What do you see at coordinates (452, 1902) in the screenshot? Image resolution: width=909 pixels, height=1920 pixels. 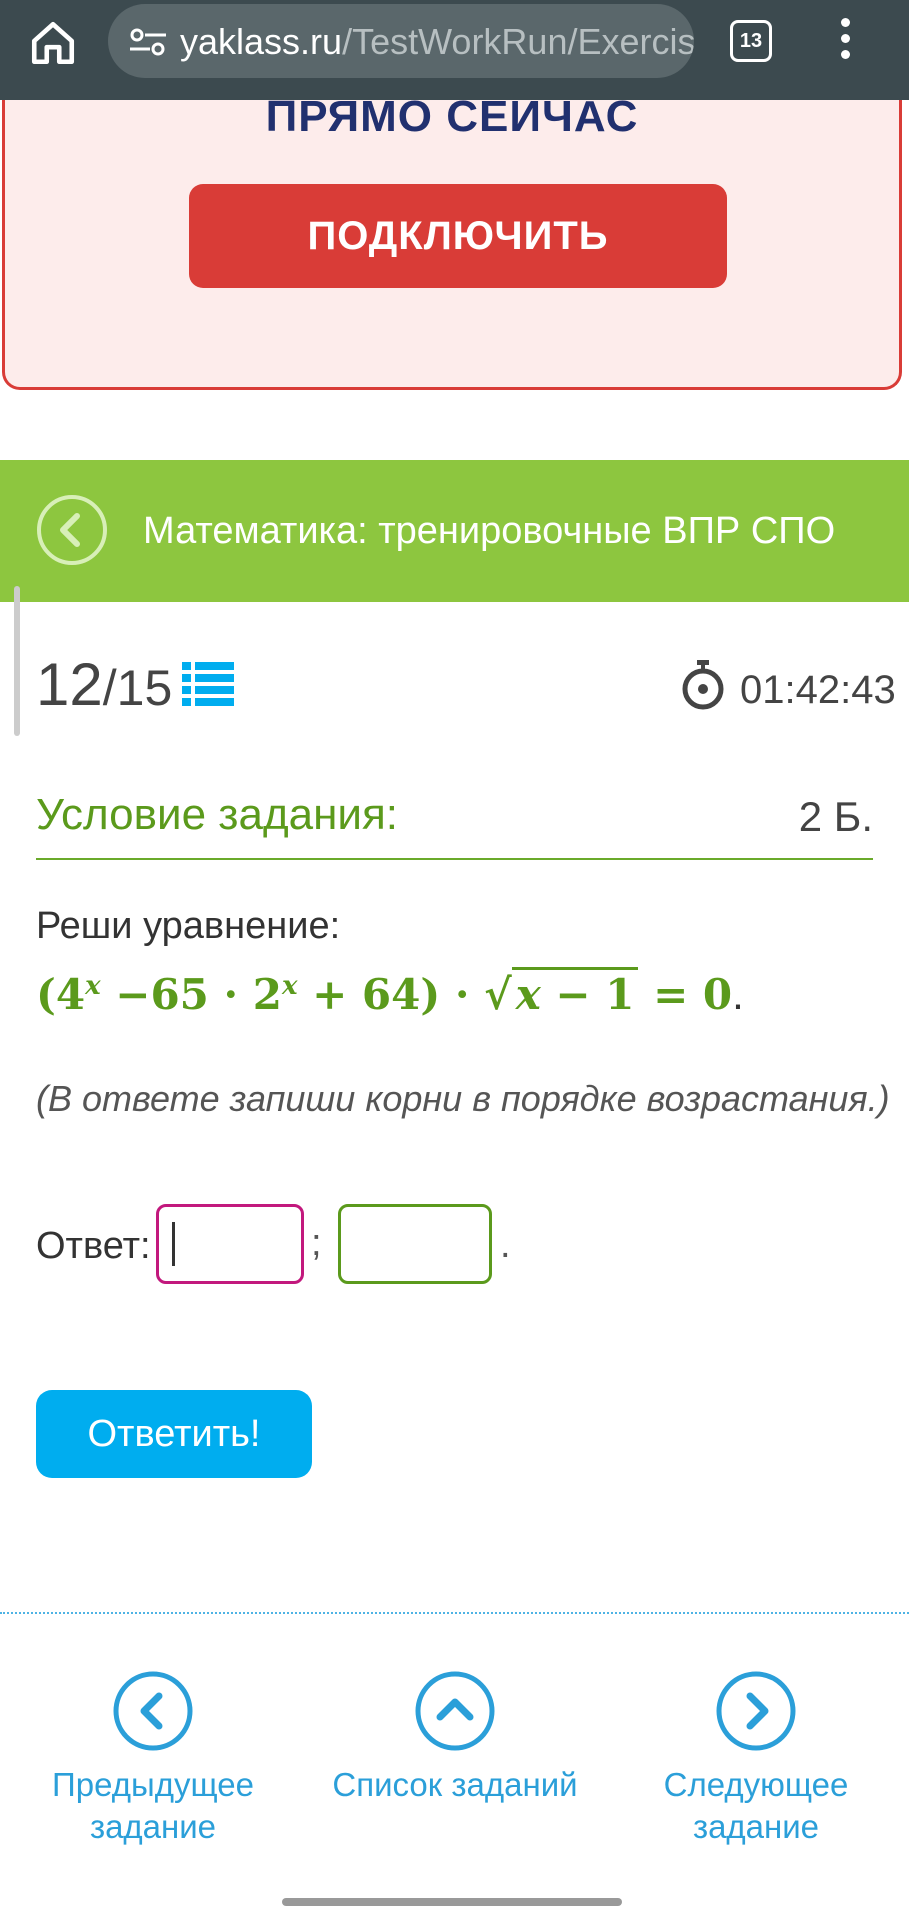 I see `gesture-bar` at bounding box center [452, 1902].